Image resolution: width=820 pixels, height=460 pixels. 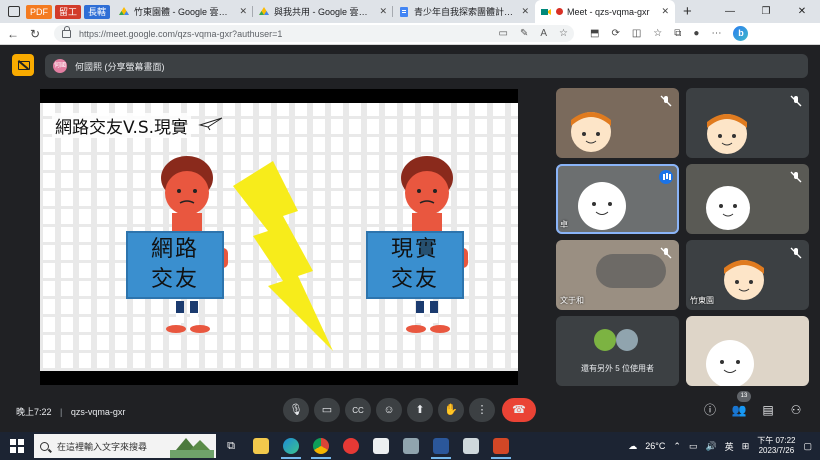 What do you see at coordinates (66, 31) in the screenshot?
I see `lock-icon` at bounding box center [66, 31].